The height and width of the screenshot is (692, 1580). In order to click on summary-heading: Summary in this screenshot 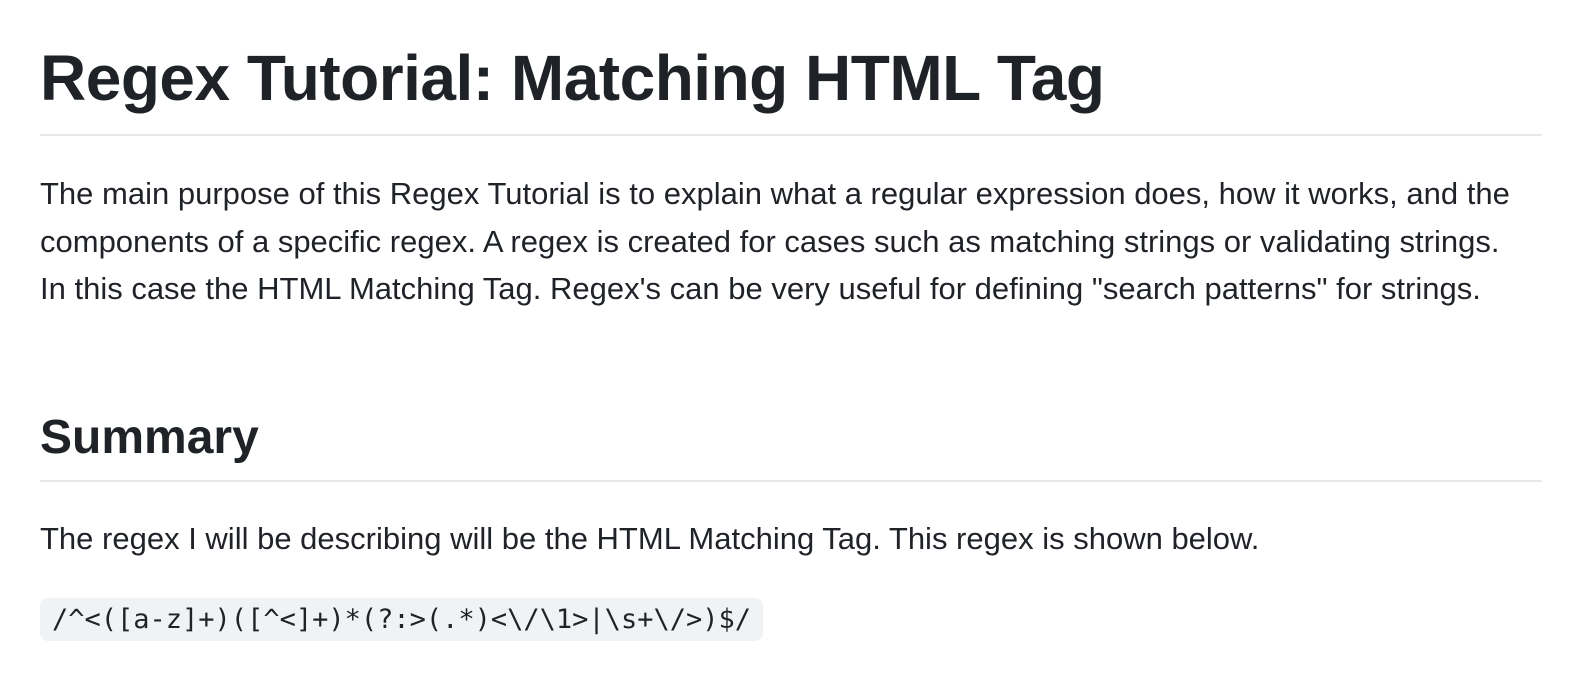, I will do `click(149, 437)`.